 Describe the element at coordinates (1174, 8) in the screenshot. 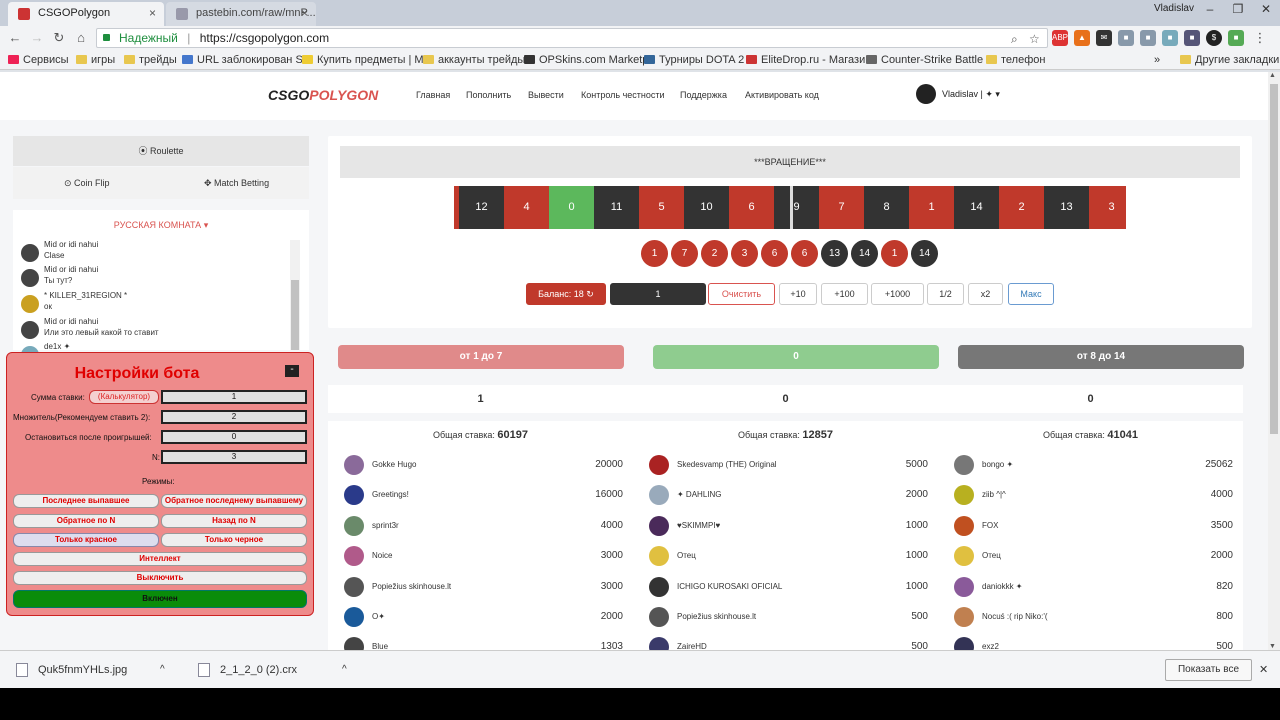

I see `profile-name: Vladislav` at that location.